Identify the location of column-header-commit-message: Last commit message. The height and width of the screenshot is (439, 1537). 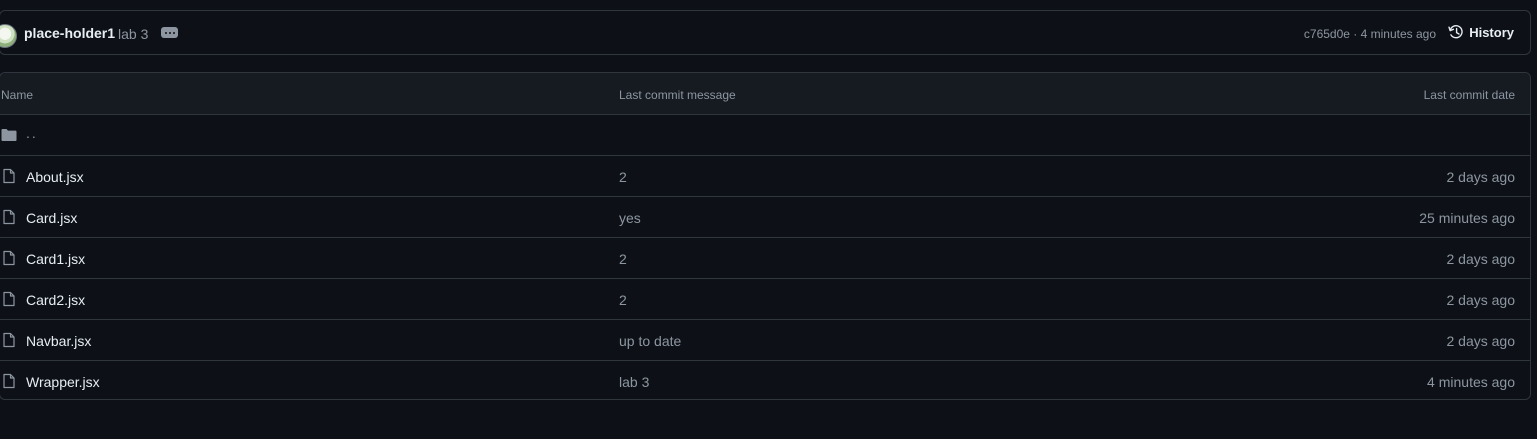
(677, 95).